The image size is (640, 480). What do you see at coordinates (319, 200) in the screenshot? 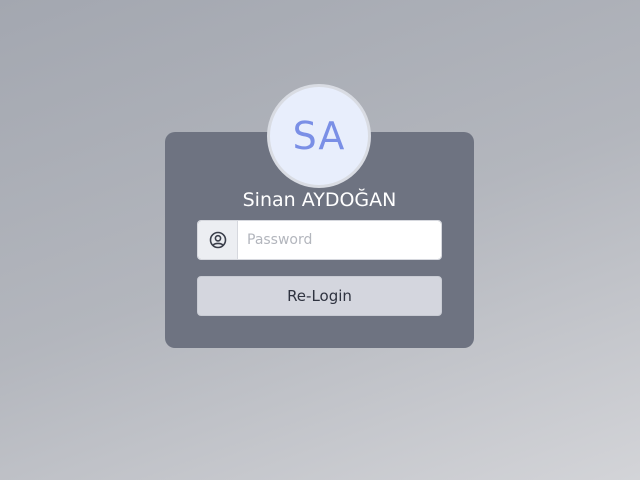
I see `user-name: Sinan AYDOĞAN` at bounding box center [319, 200].